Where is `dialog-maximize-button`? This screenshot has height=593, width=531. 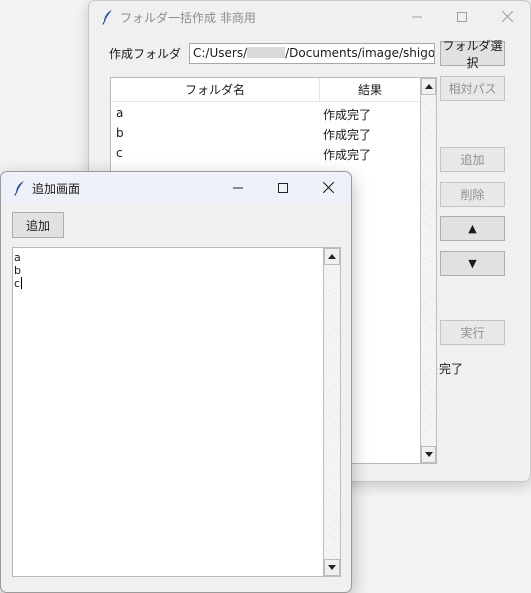
dialog-maximize-button is located at coordinates (283, 187).